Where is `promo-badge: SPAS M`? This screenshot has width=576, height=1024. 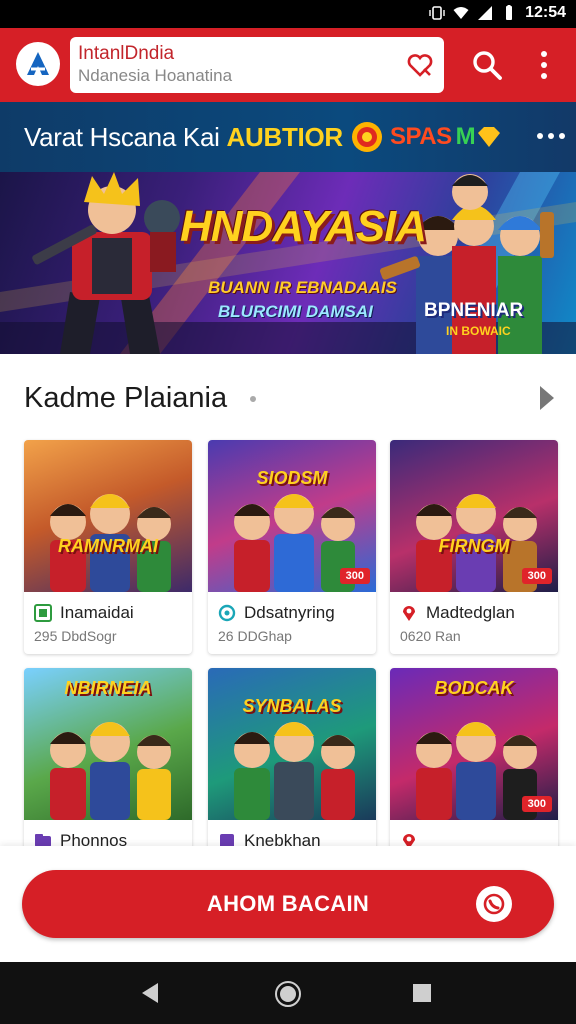
promo-badge: SPAS M is located at coordinates (426, 137).